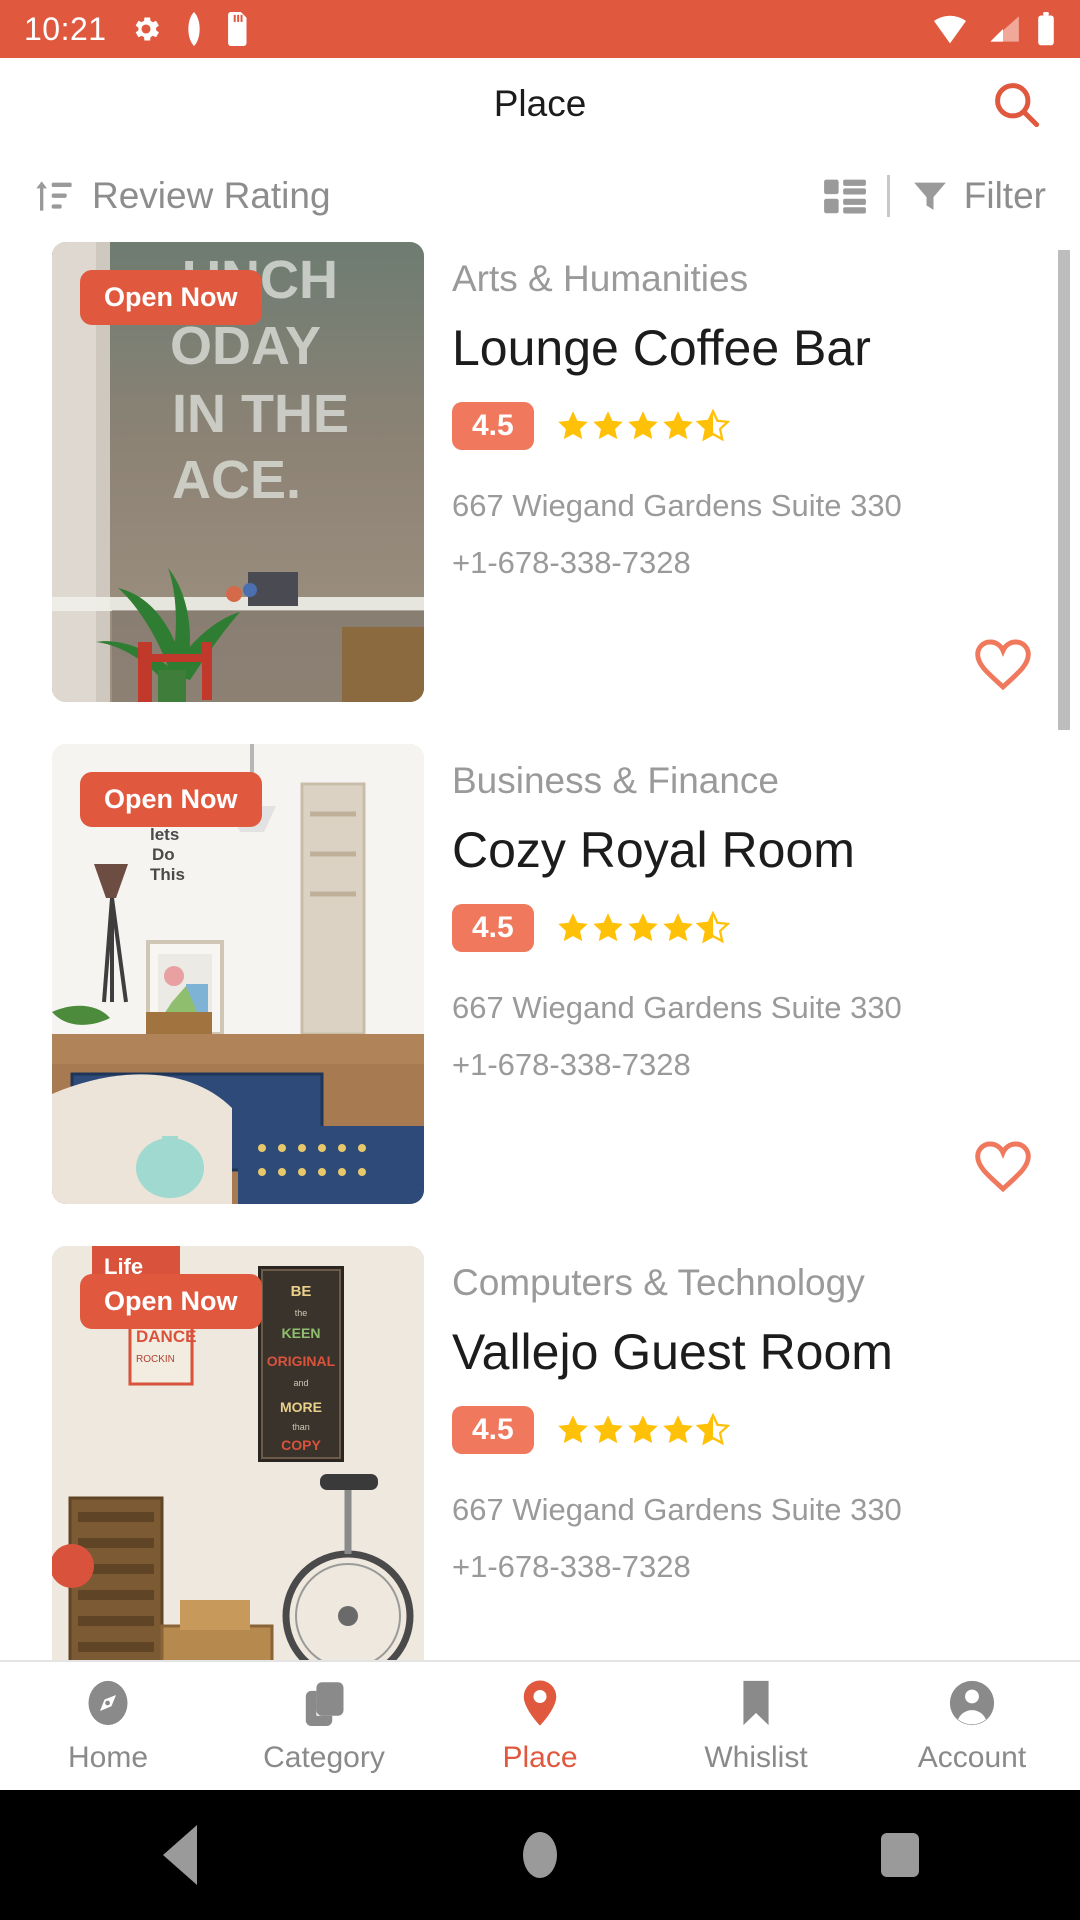 The height and width of the screenshot is (1920, 1080). Describe the element at coordinates (540, 29) in the screenshot. I see `status-bar: 10:21` at that location.